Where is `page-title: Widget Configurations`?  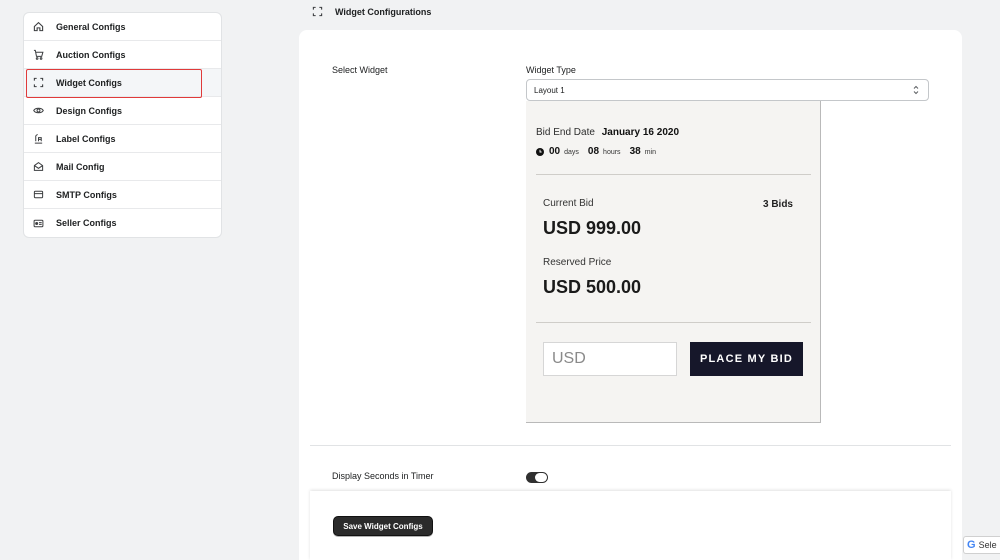
page-title: Widget Configurations is located at coordinates (383, 11).